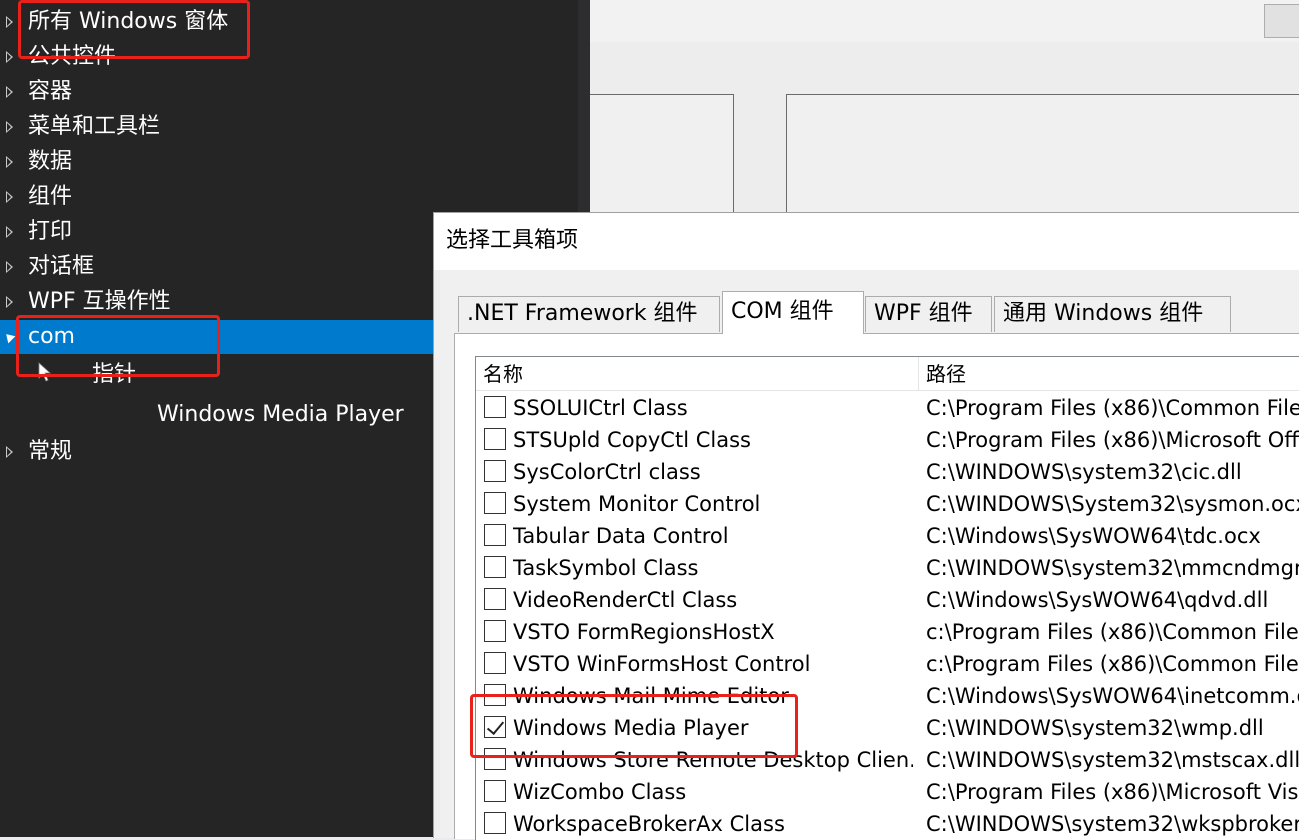  I want to click on component-path: C:\Windows\SysWOW64\inetcomm.d, so click(1112, 696).